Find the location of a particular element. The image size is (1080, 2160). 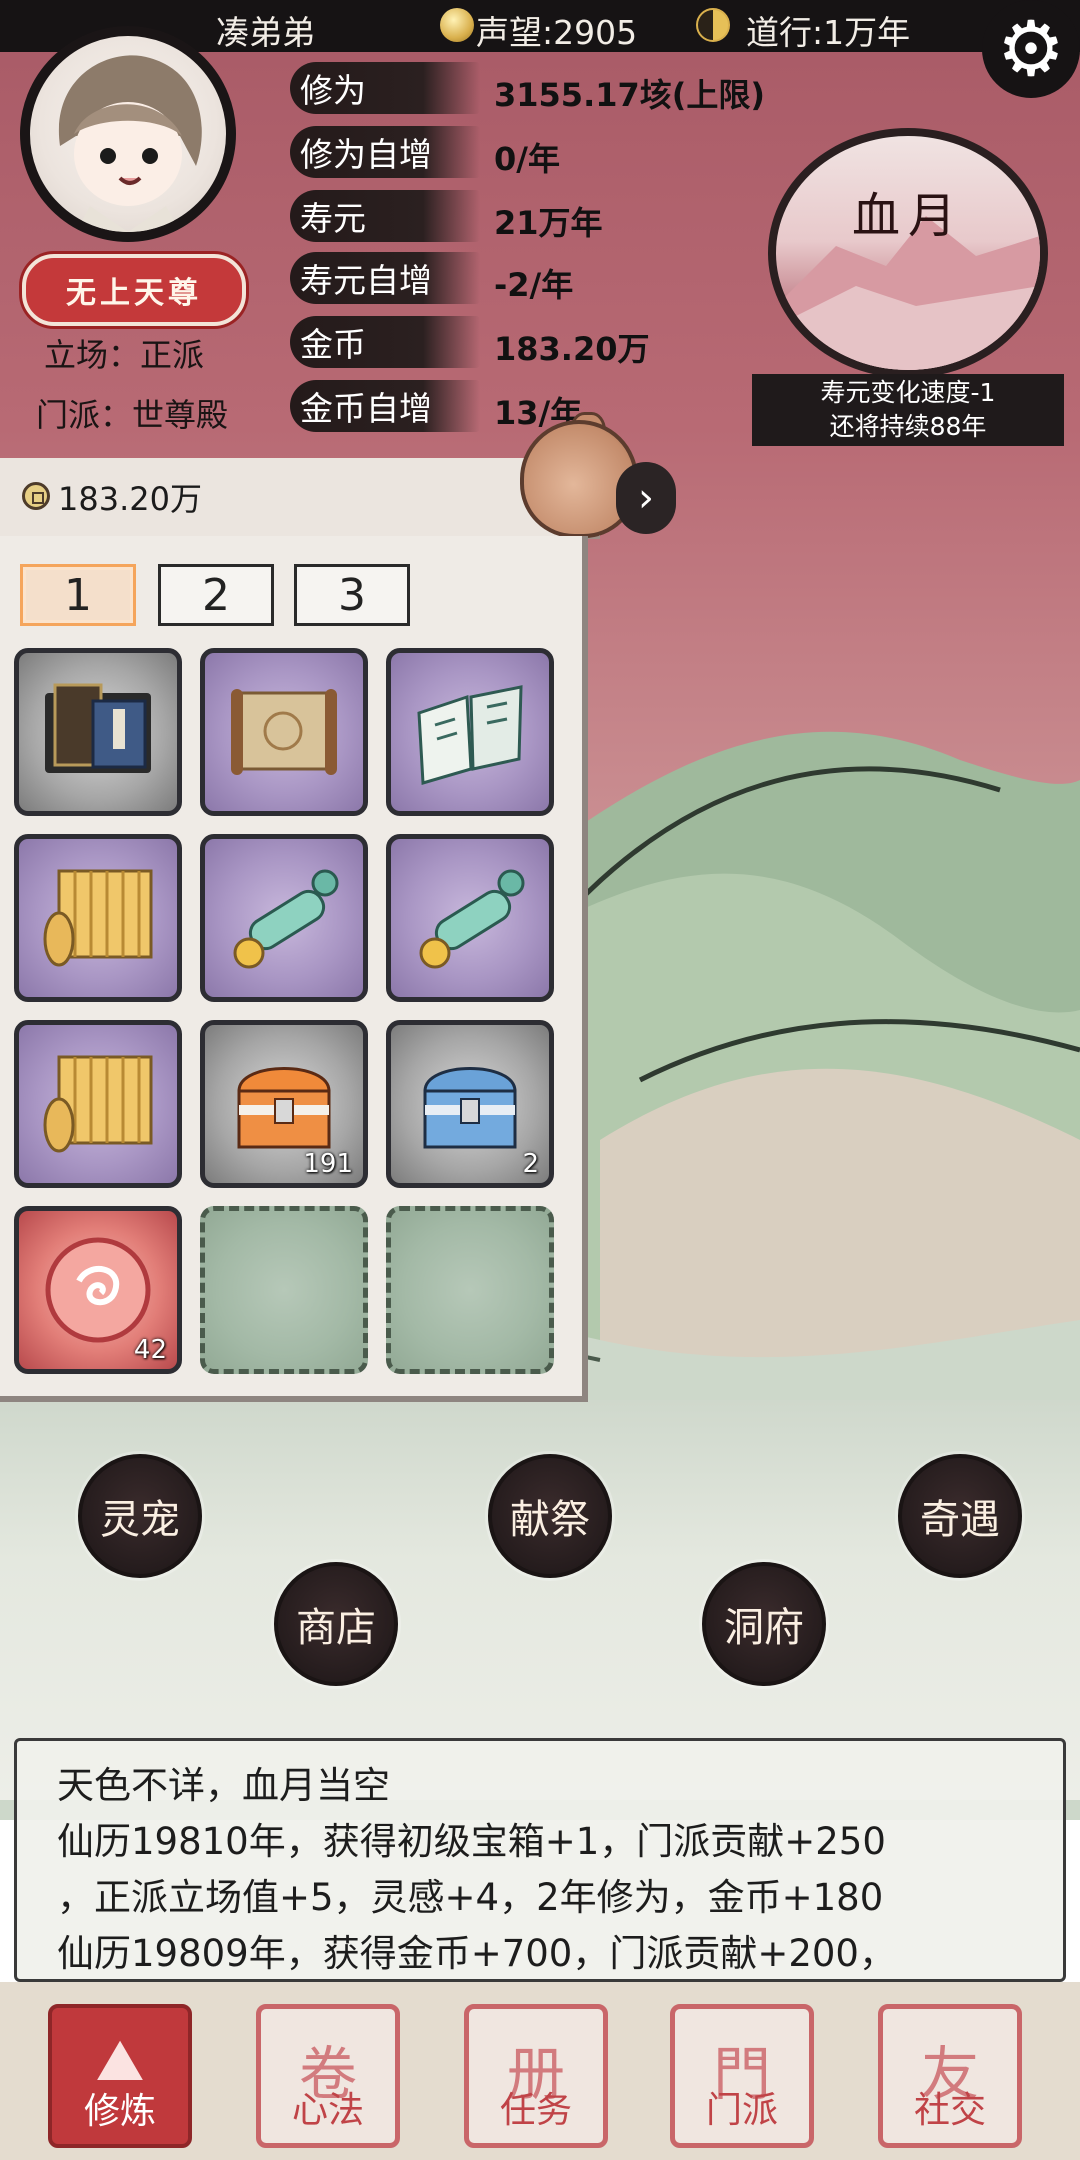

inventory-slot-book-box is located at coordinates (98, 732).